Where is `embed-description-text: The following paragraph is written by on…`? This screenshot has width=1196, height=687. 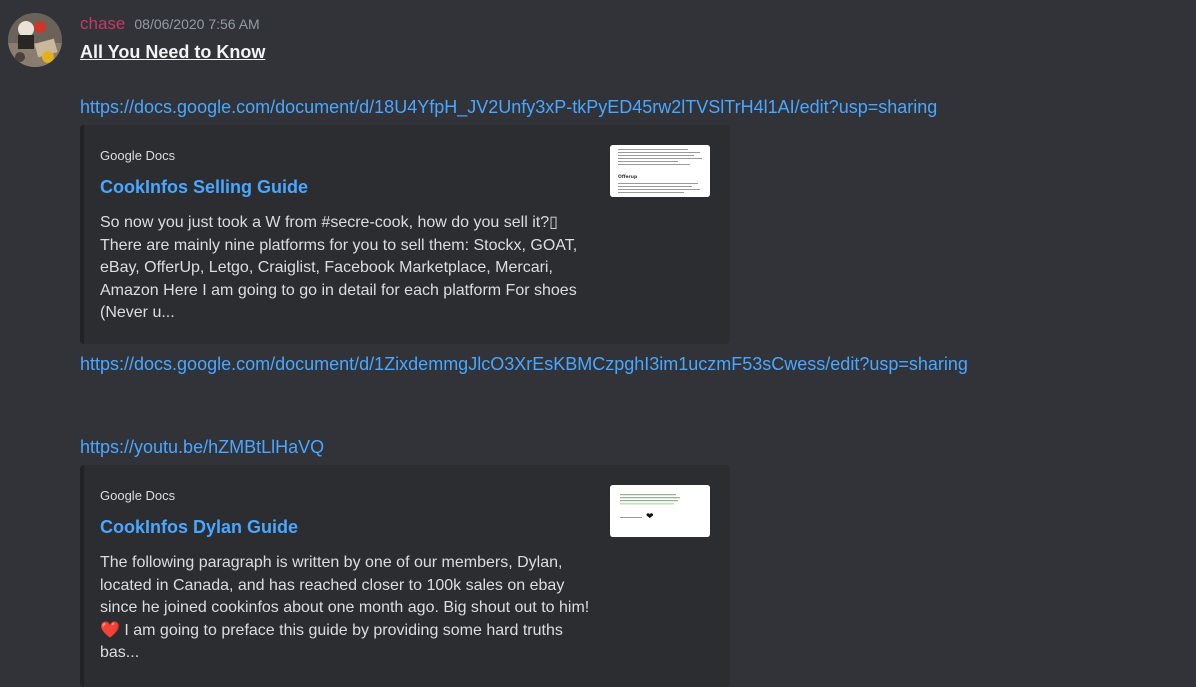
embed-description-text: The following paragraph is written by on… is located at coordinates (345, 585).